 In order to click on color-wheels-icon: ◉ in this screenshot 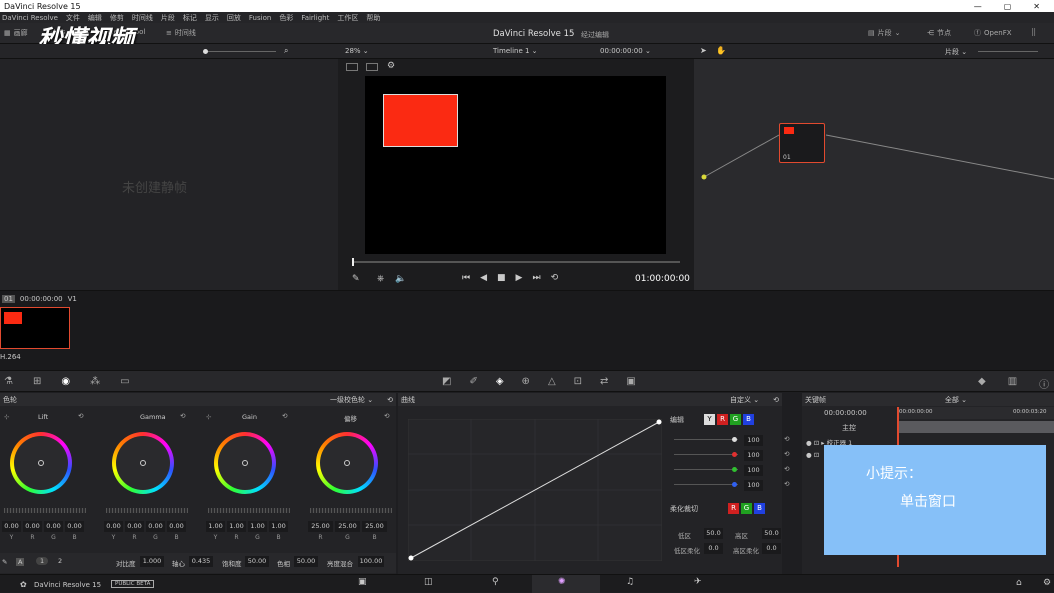, I will do `click(65, 381)`.